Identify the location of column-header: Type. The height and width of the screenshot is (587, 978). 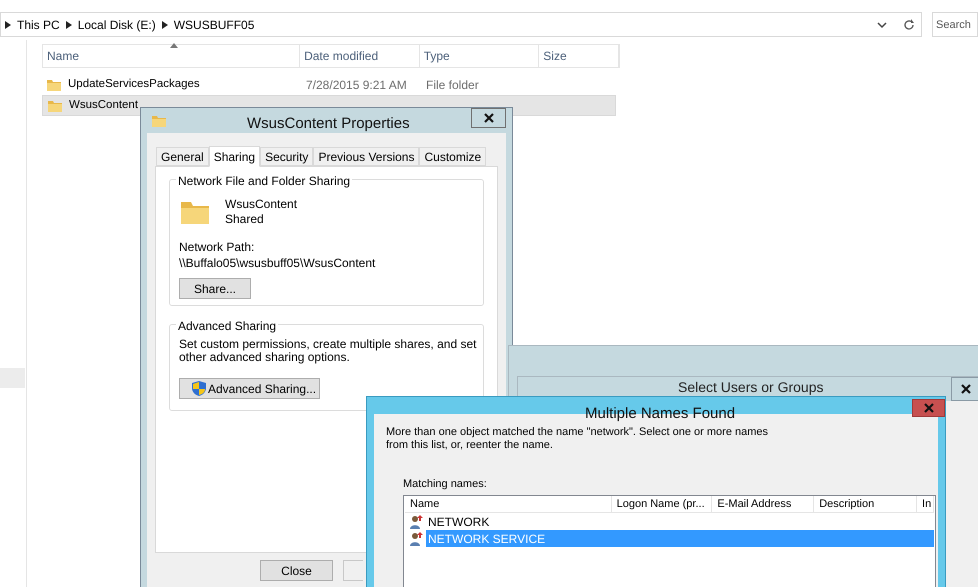
(480, 56).